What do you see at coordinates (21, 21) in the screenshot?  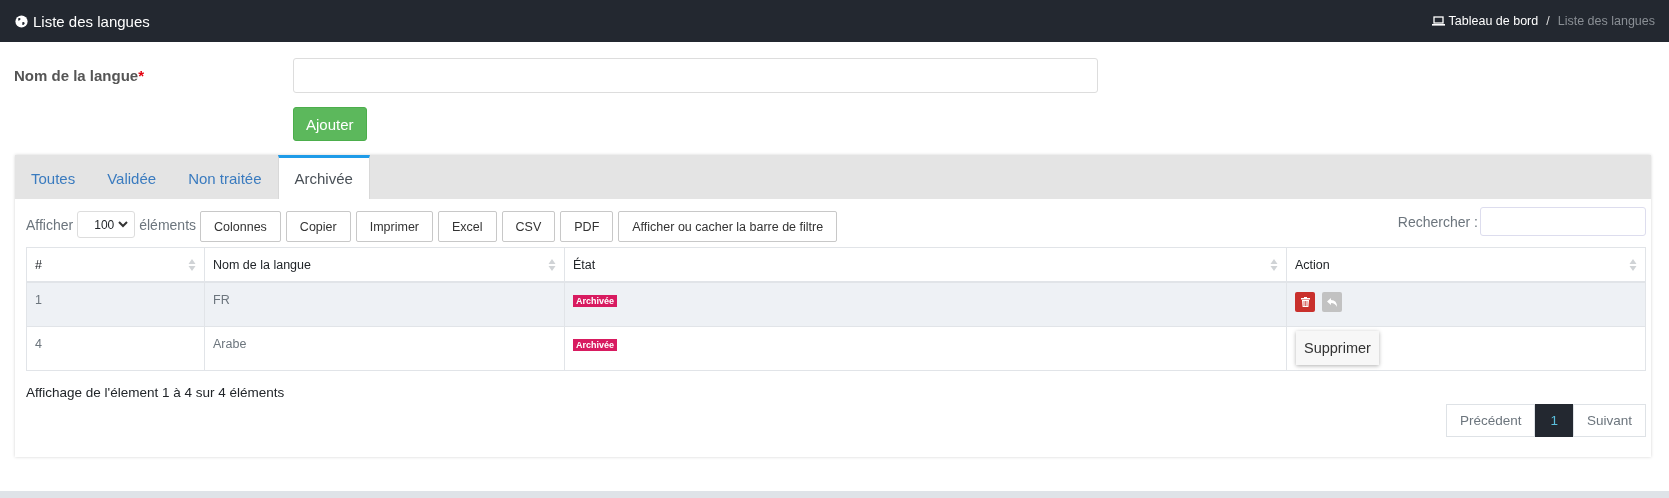 I see `globe-icon` at bounding box center [21, 21].